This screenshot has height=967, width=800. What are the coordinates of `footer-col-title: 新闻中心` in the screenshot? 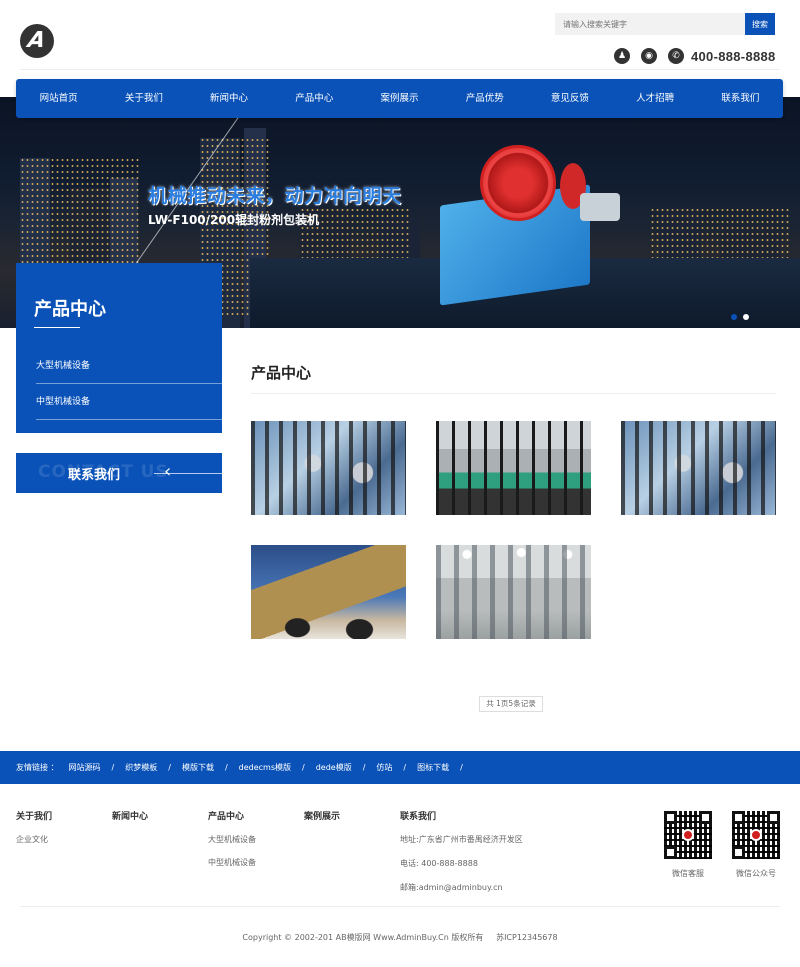 It's located at (130, 815).